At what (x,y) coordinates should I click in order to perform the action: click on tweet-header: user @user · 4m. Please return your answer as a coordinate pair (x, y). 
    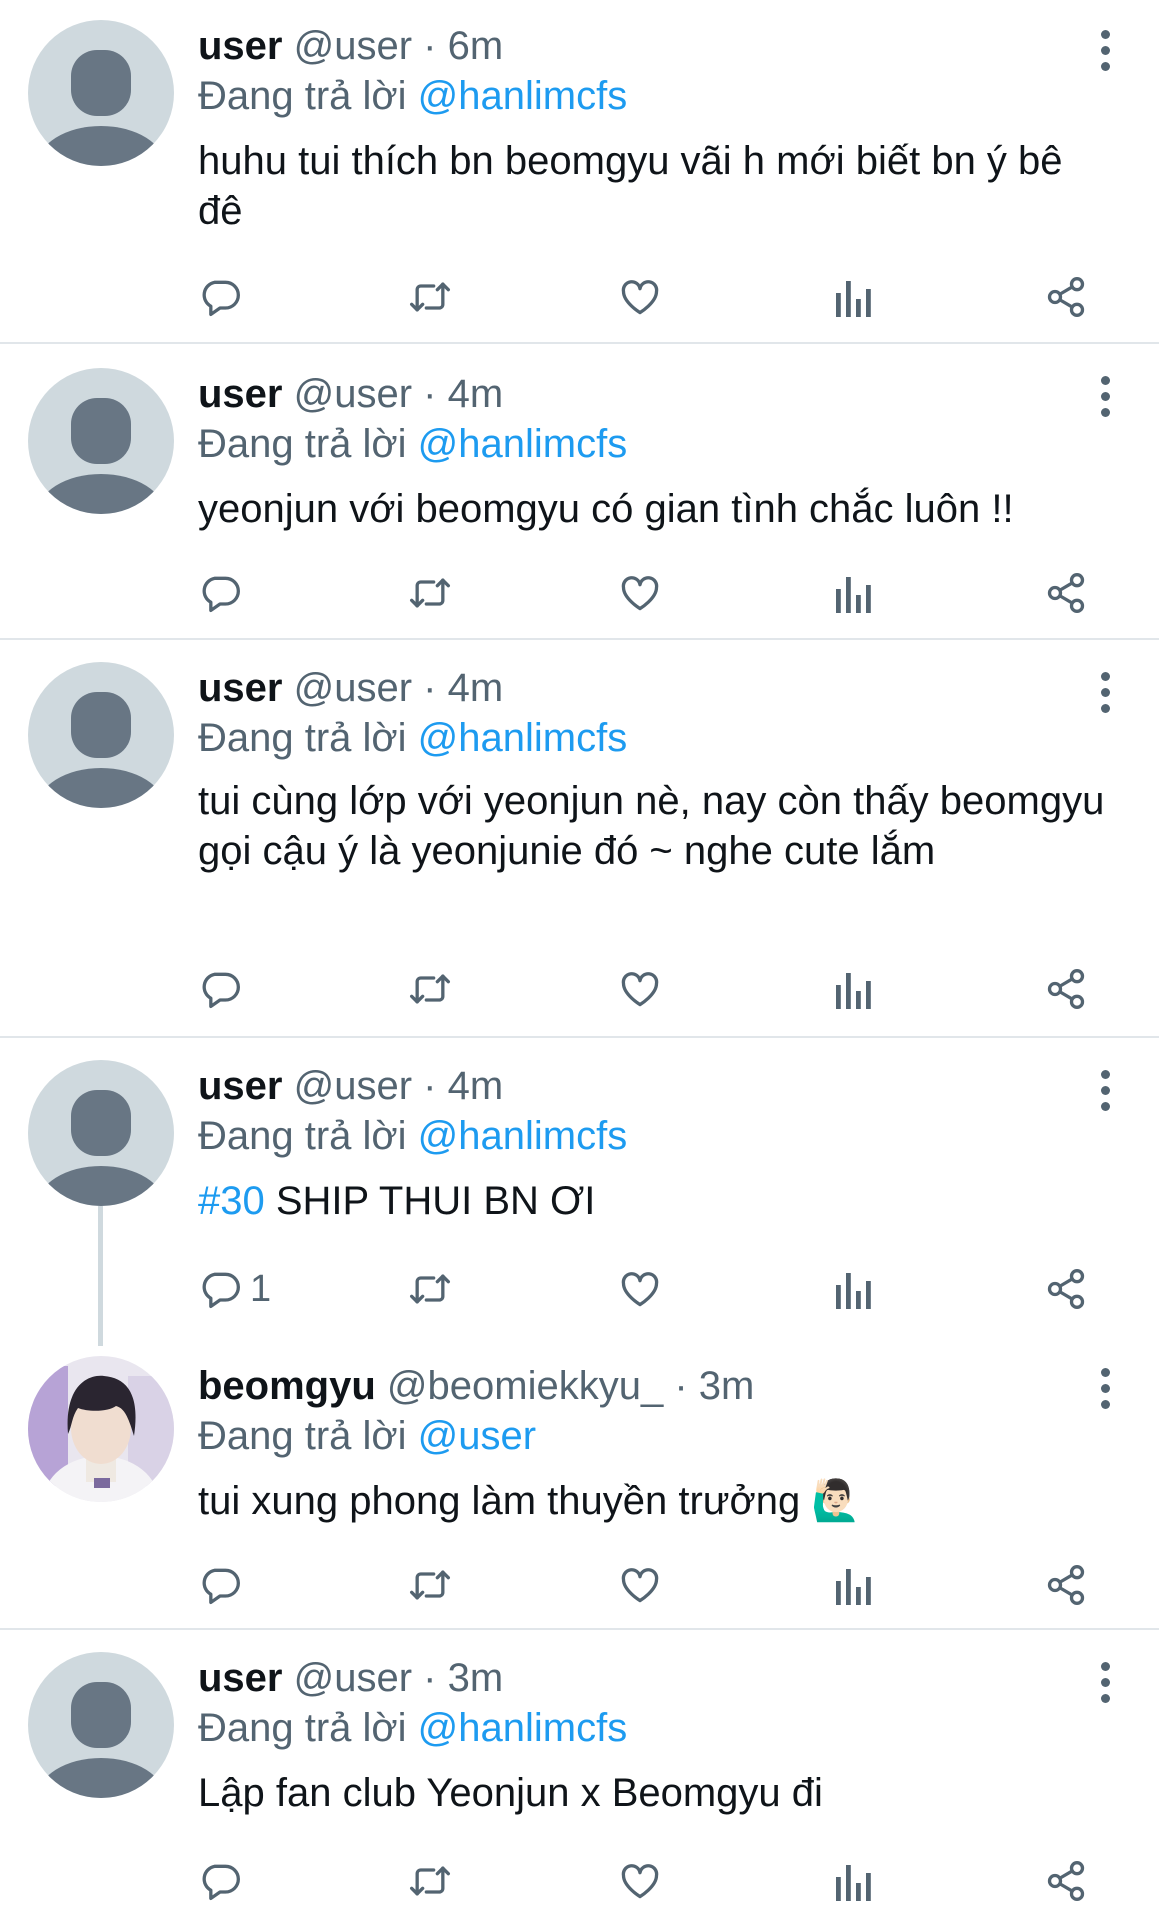
    Looking at the image, I should click on (350, 688).